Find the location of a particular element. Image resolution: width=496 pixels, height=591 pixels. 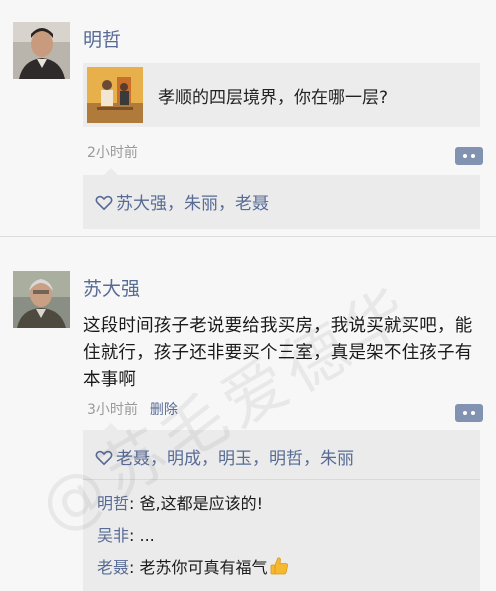

shared-article-card: 孝顺的四层境界，你在哪一层? is located at coordinates (281, 95).